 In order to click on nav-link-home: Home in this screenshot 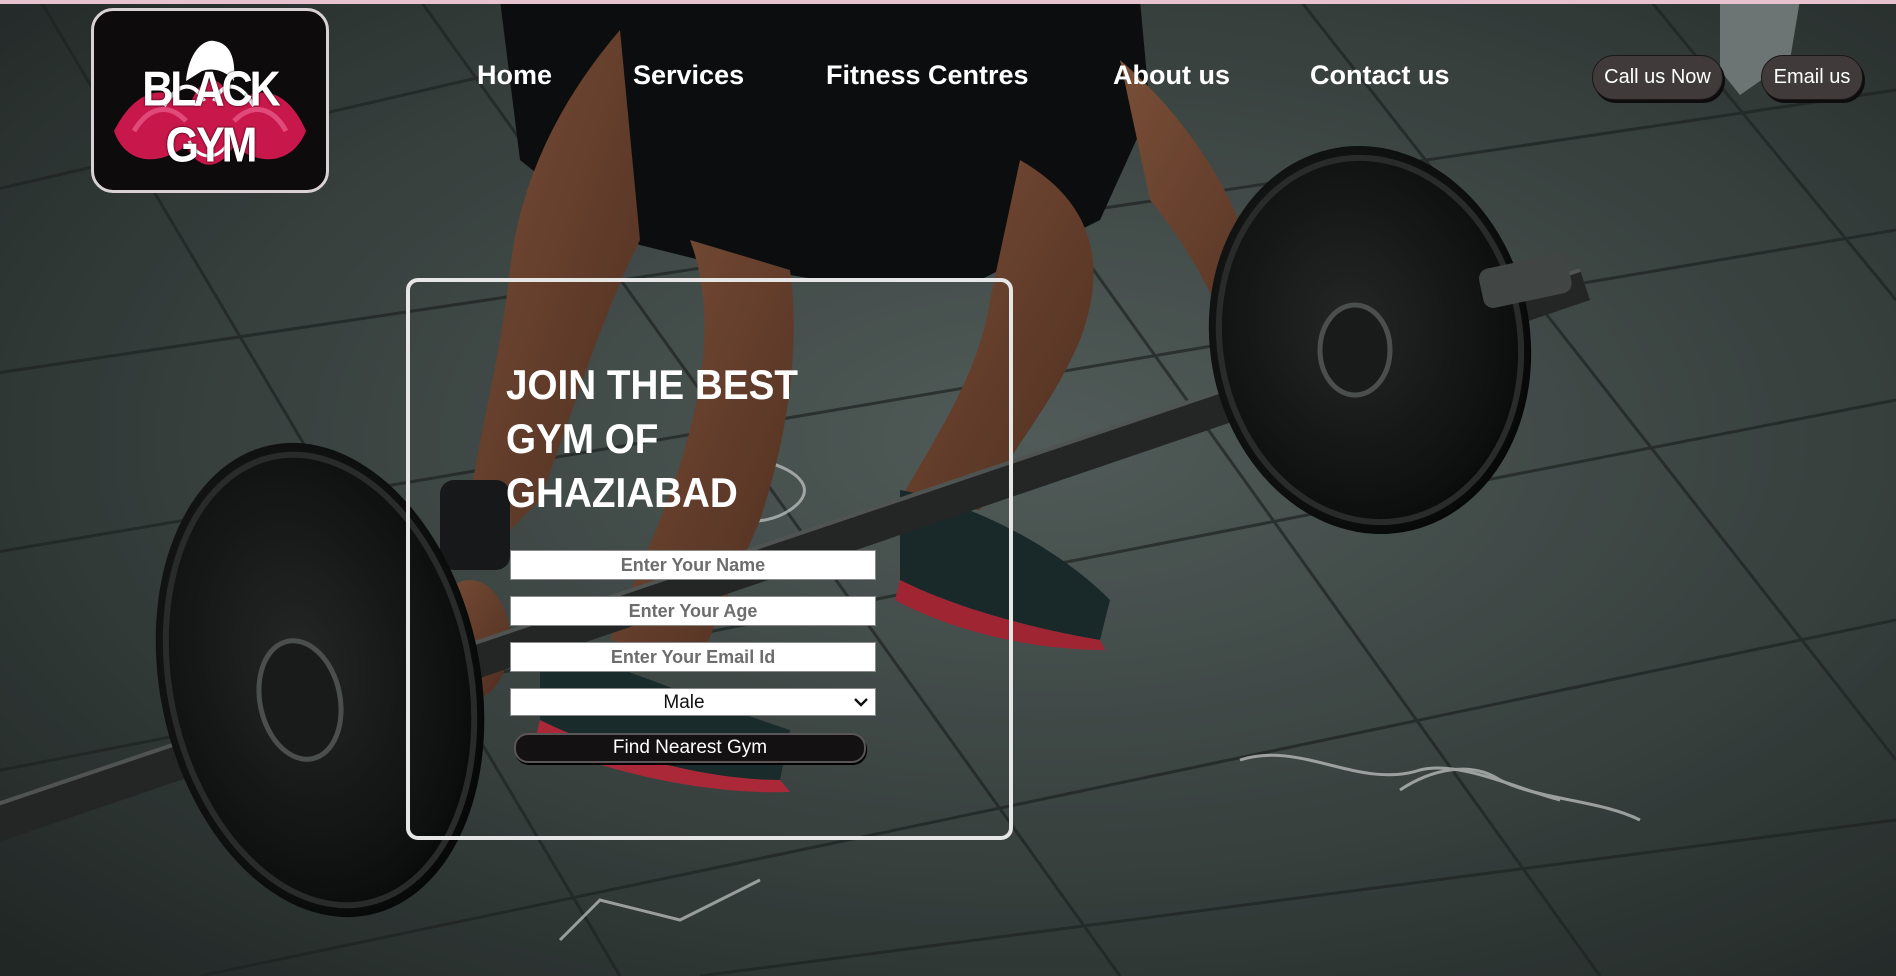, I will do `click(514, 75)`.